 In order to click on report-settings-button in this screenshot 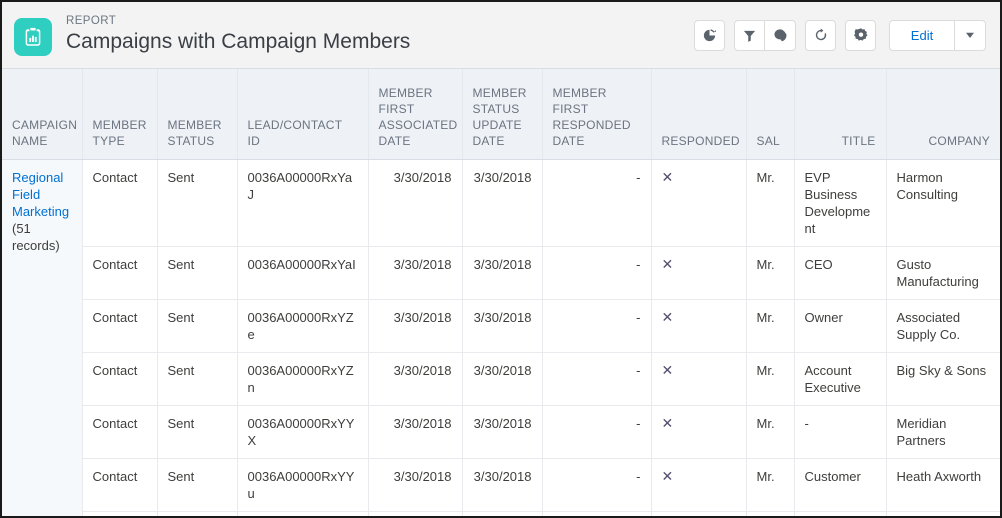, I will do `click(860, 35)`.